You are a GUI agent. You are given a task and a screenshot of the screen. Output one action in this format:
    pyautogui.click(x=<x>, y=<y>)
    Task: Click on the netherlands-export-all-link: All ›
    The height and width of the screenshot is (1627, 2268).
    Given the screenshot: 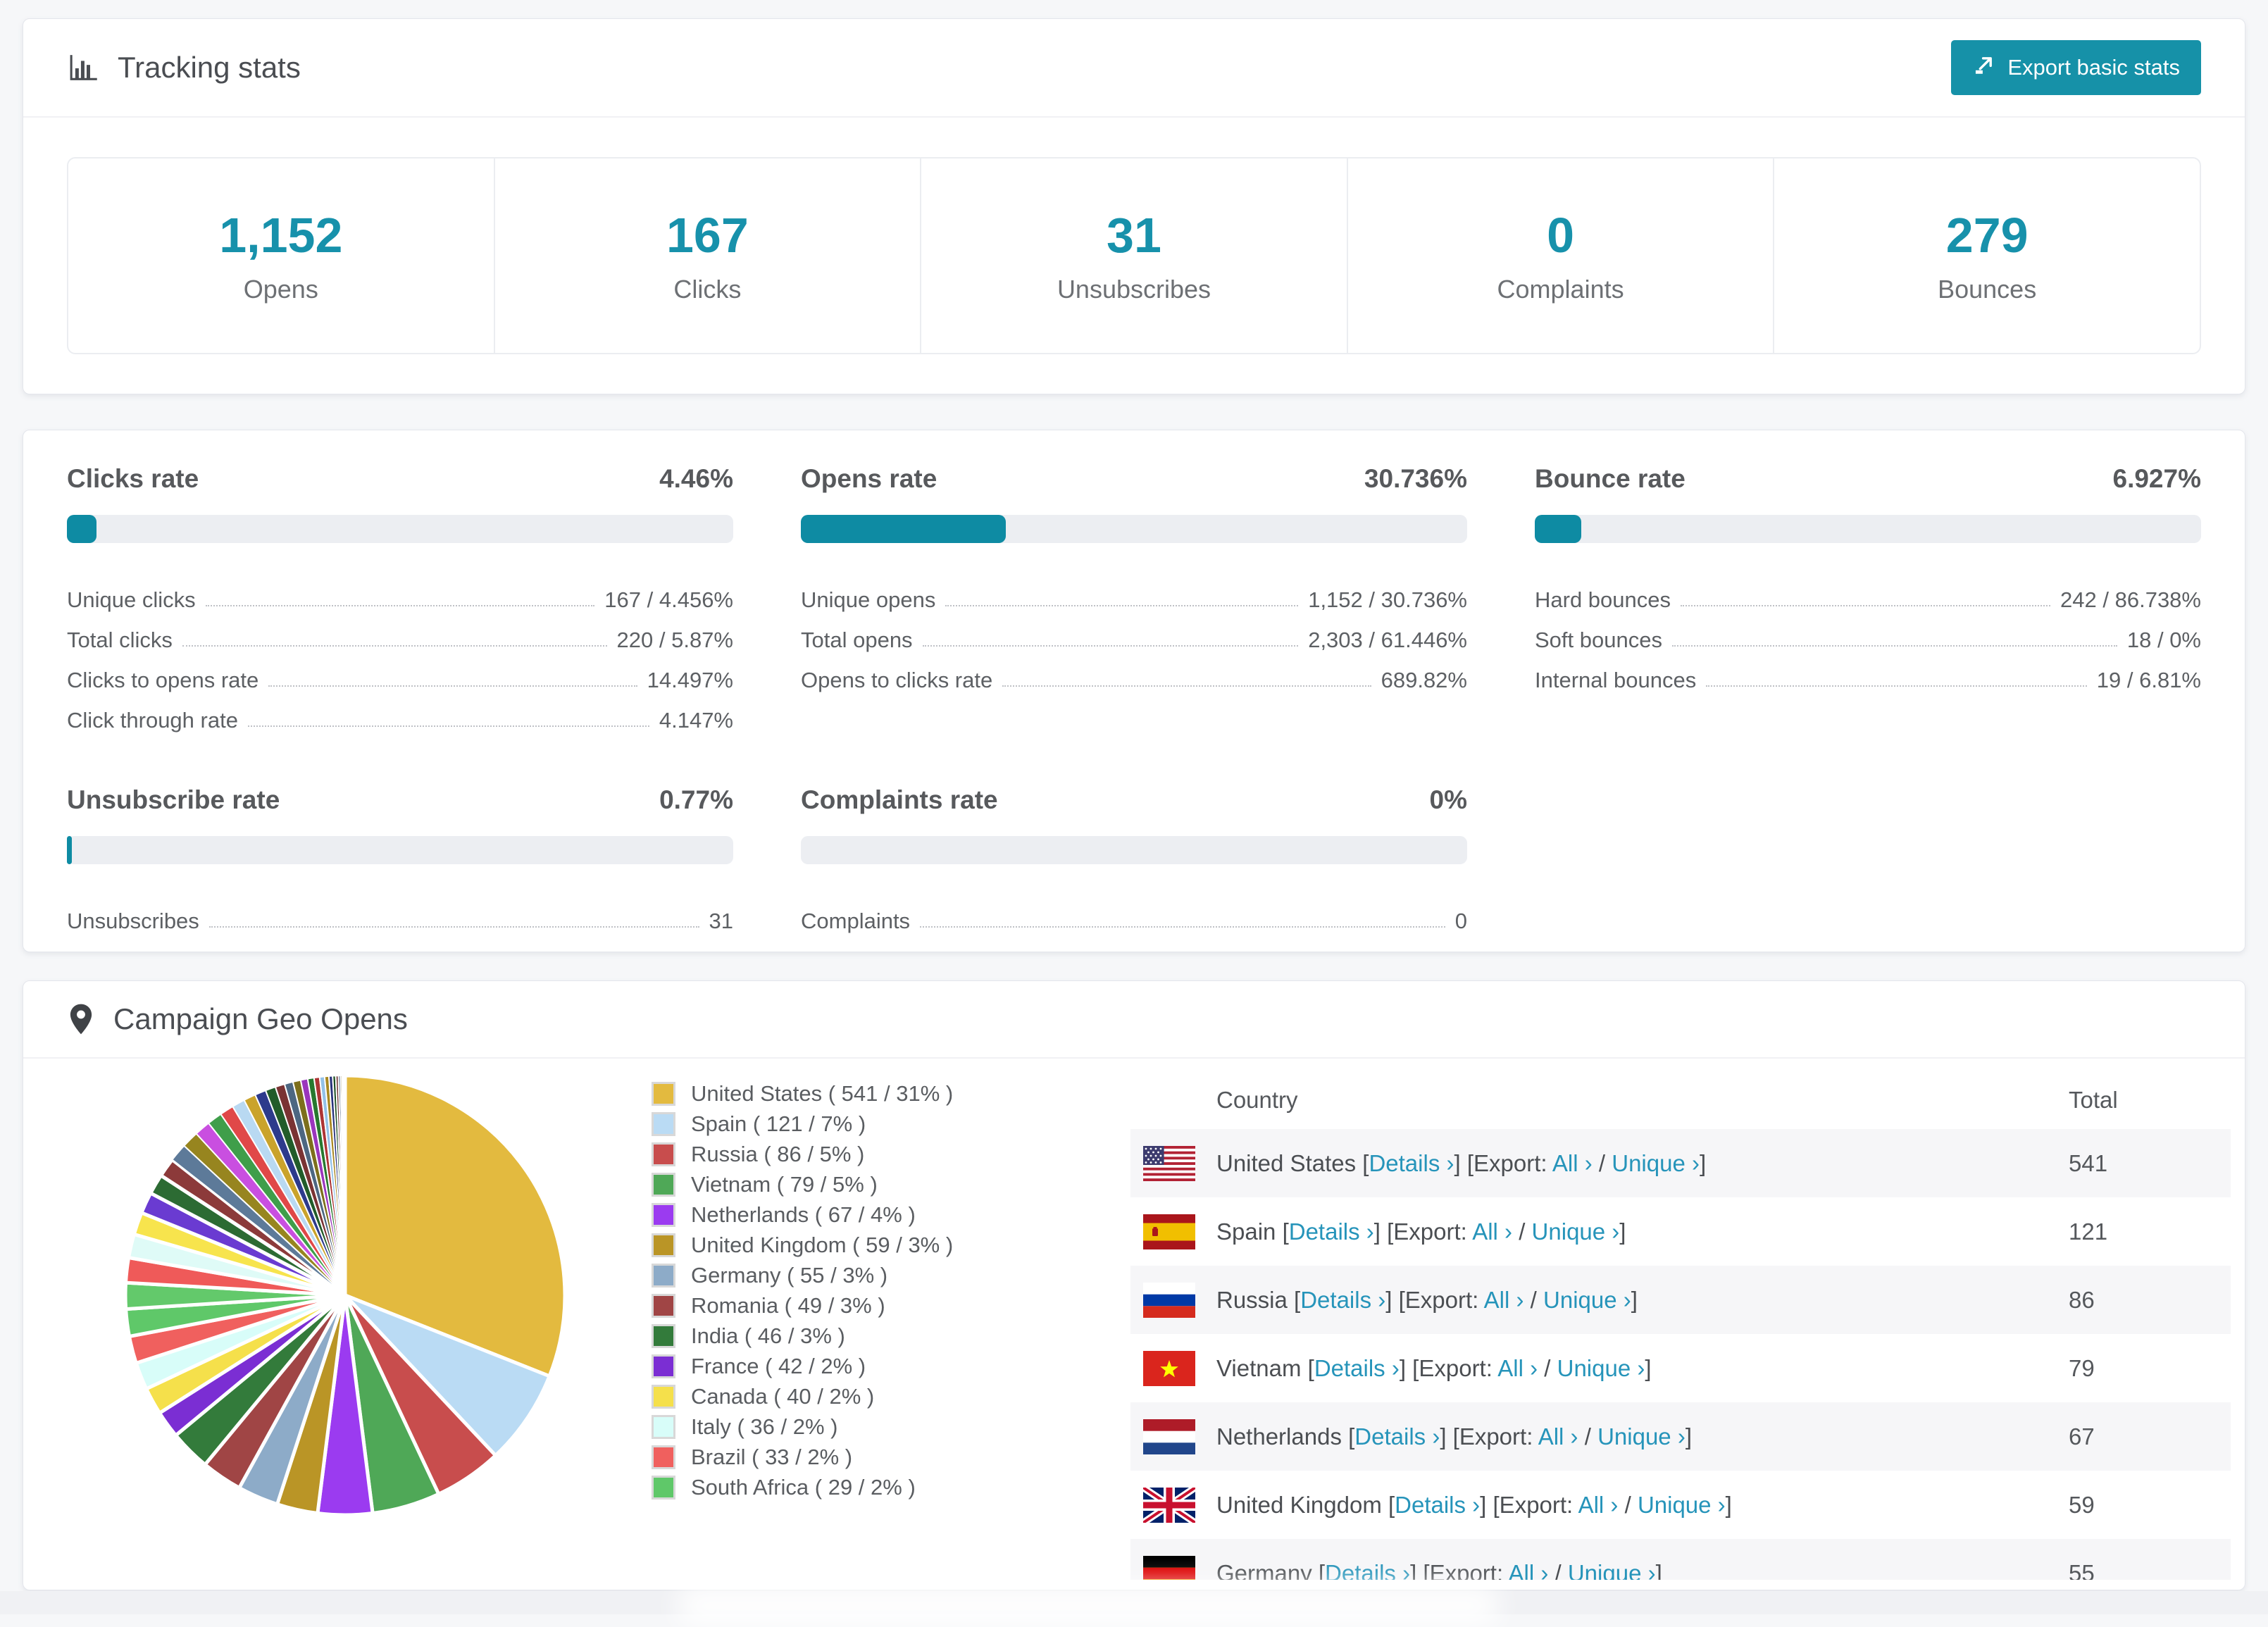 What is the action you would take?
    pyautogui.click(x=1558, y=1436)
    